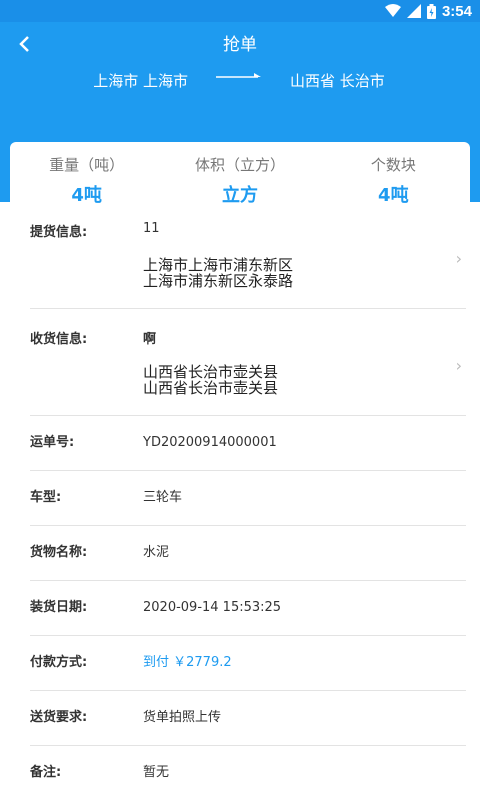  Describe the element at coordinates (211, 388) in the screenshot. I see `delivery-address-line2: 山西省长治市壶关县` at that location.